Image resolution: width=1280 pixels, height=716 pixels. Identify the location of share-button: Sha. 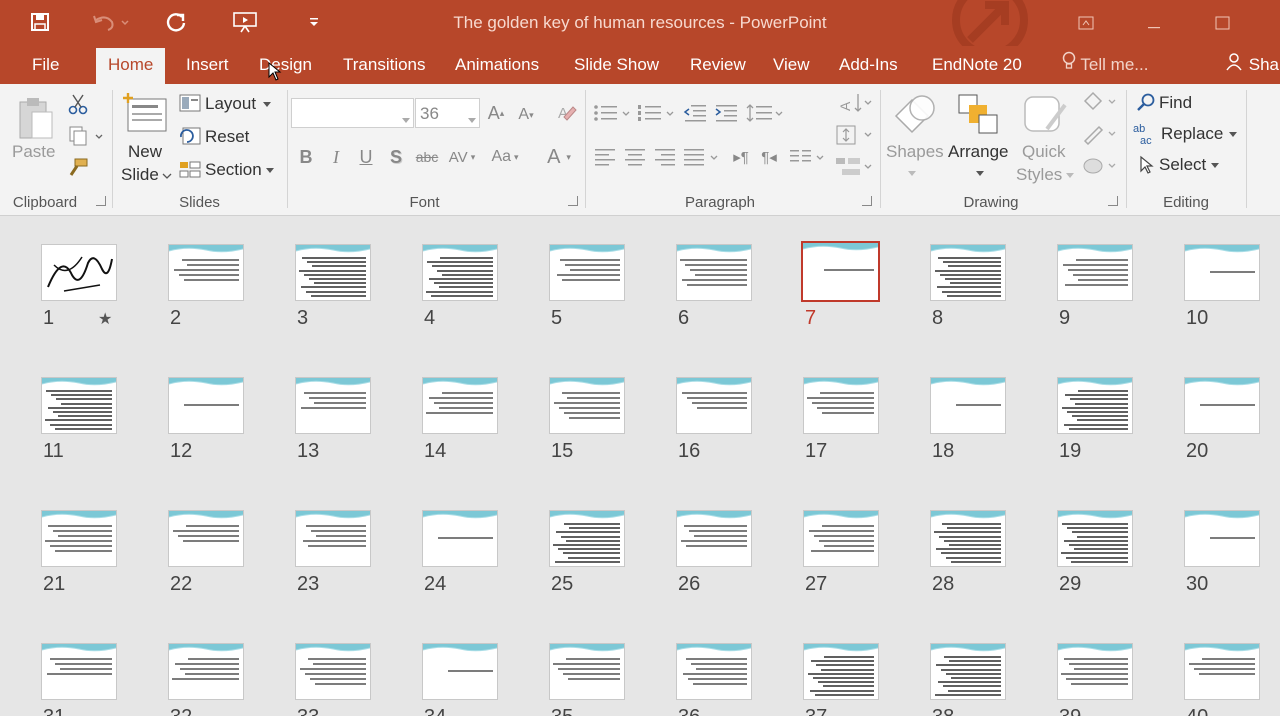
(1246, 65).